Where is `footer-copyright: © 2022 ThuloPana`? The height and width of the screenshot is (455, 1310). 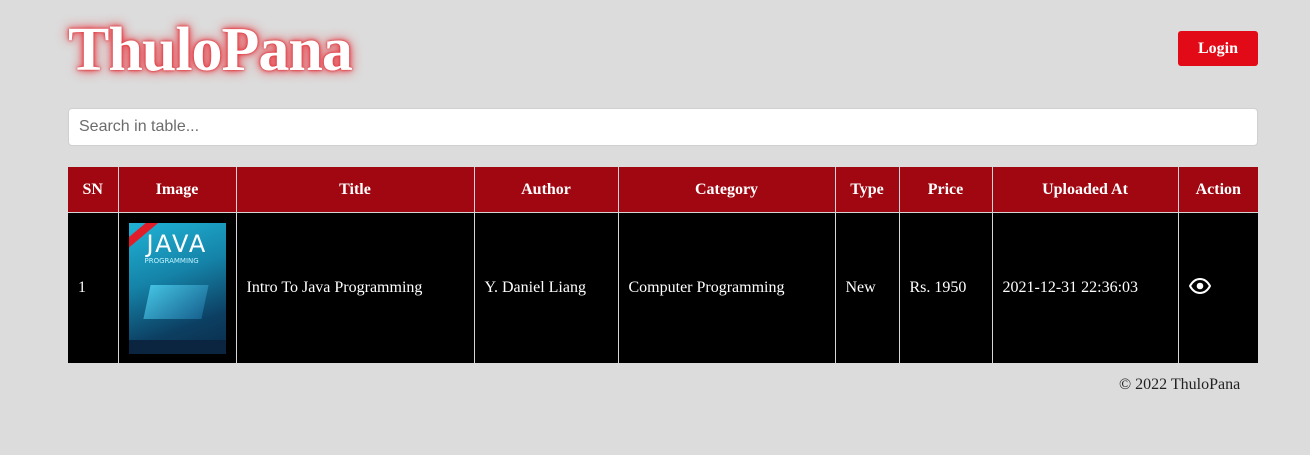 footer-copyright: © 2022 ThuloPana is located at coordinates (1180, 384).